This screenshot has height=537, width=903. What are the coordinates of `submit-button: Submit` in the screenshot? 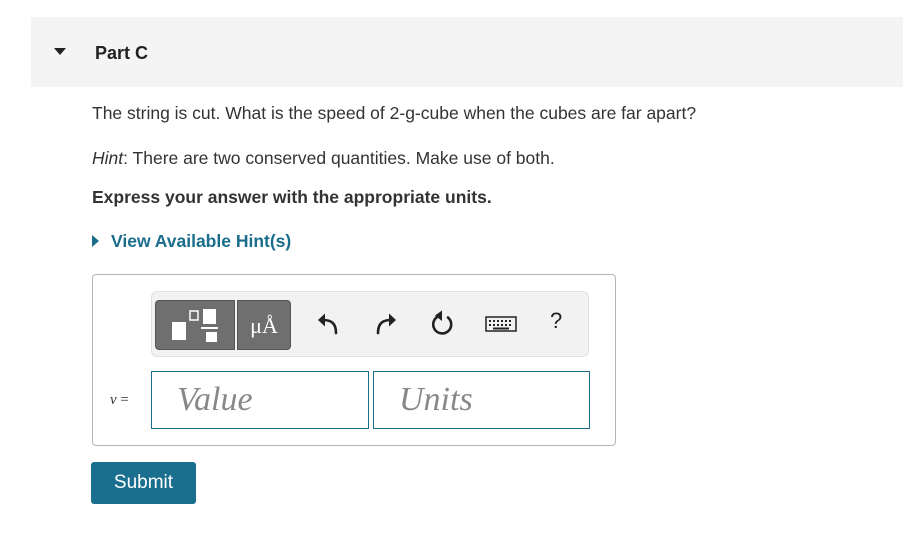 It's located at (143, 483).